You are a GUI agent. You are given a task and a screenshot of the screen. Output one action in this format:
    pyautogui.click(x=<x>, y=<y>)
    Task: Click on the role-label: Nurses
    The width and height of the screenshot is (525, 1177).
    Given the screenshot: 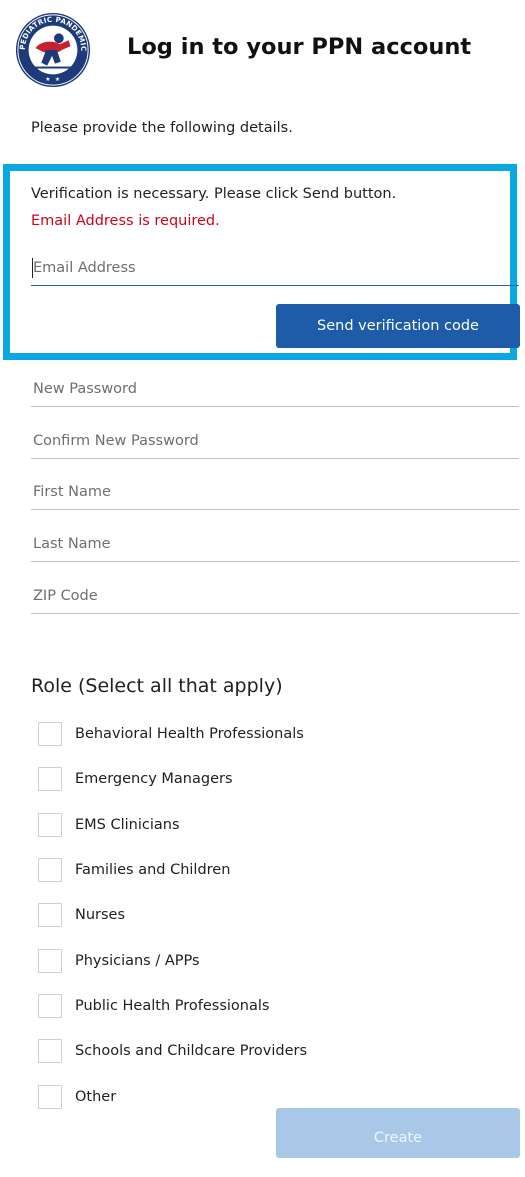 What is the action you would take?
    pyautogui.click(x=100, y=915)
    